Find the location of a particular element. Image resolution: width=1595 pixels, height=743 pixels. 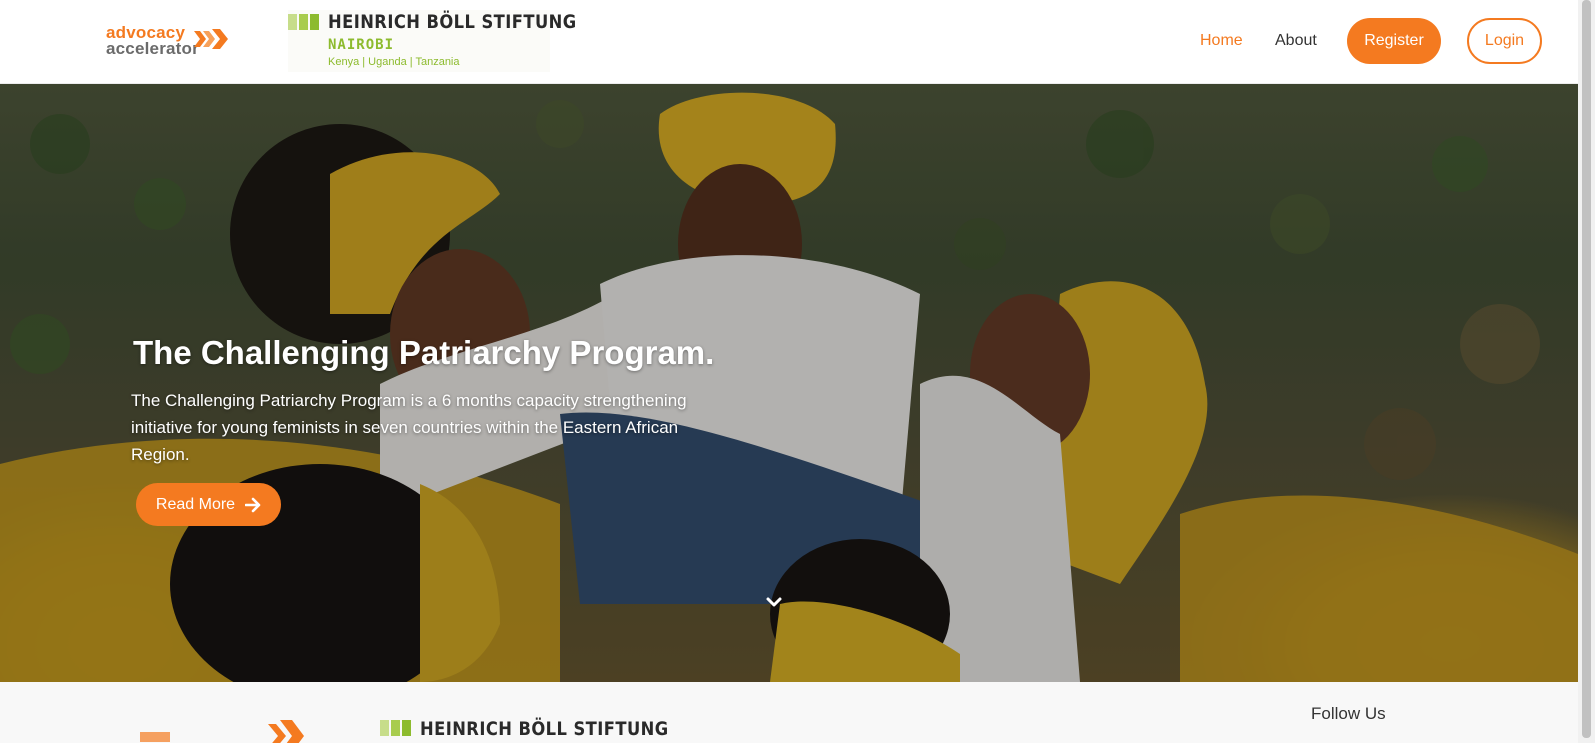

scrollbar-thumb is located at coordinates (1586, 369).